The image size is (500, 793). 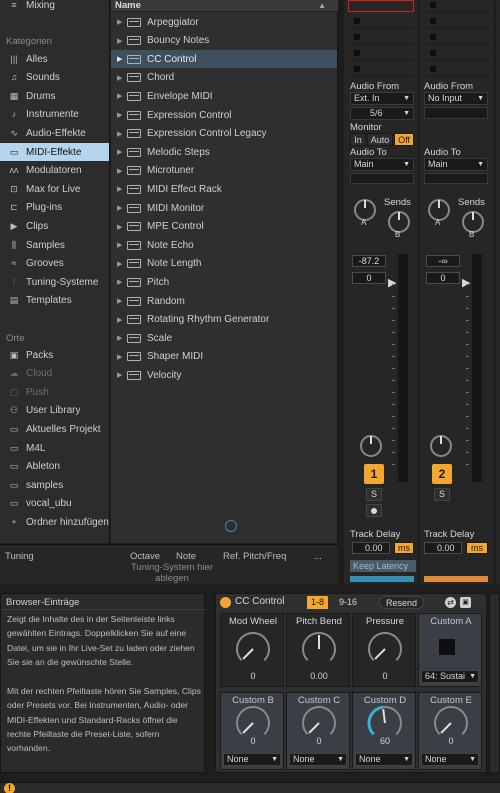 I want to click on browser-item-arpeggiator: ▶ Arpeggiator, so click(x=224, y=22).